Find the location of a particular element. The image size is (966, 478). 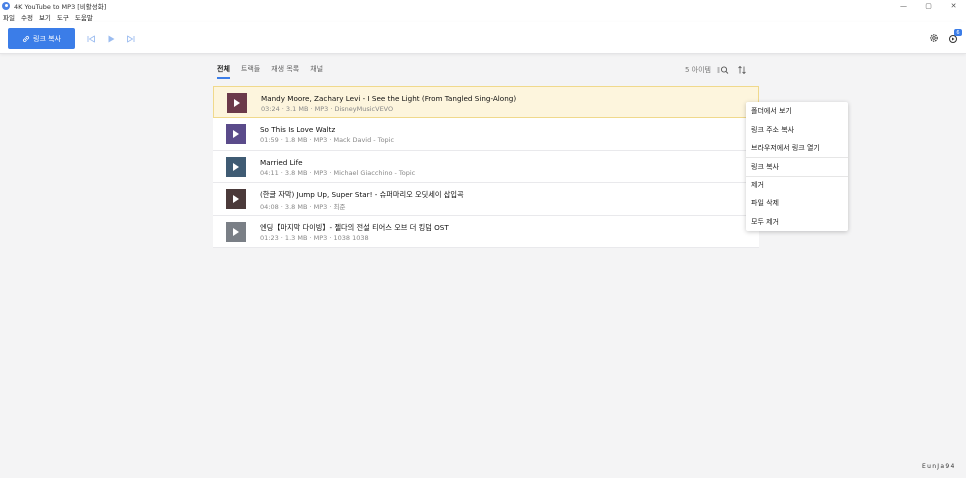

menu-bar: 파일 수정 보기 도구 도움말 is located at coordinates (483, 16).